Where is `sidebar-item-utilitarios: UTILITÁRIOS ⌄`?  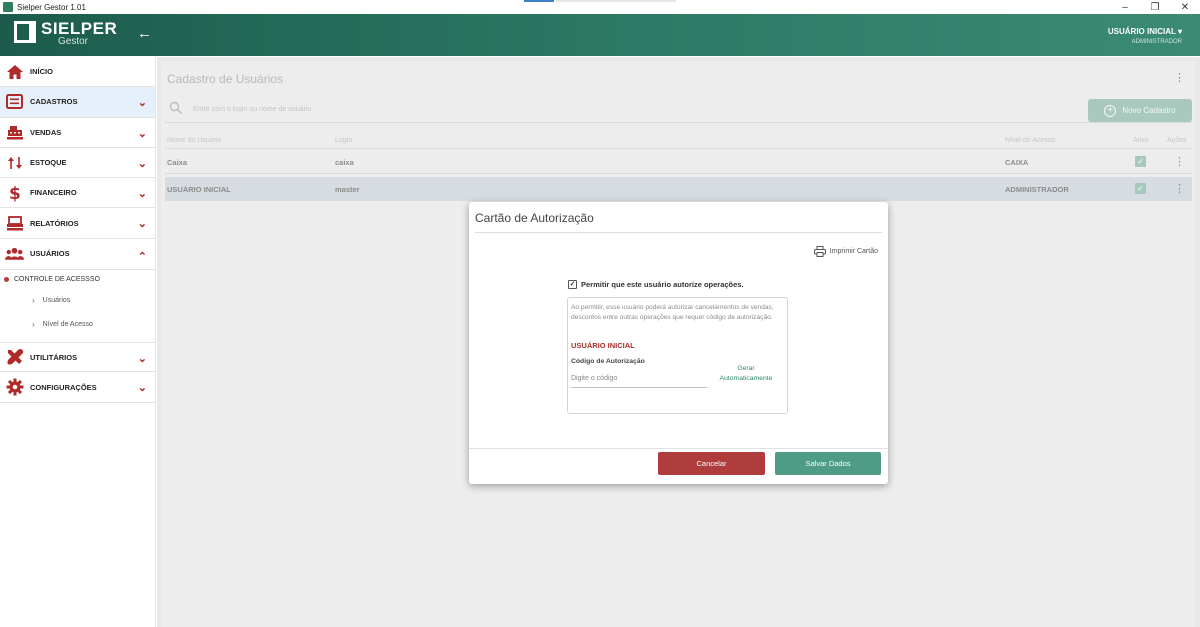 sidebar-item-utilitarios: UTILITÁRIOS ⌄ is located at coordinates (77, 357).